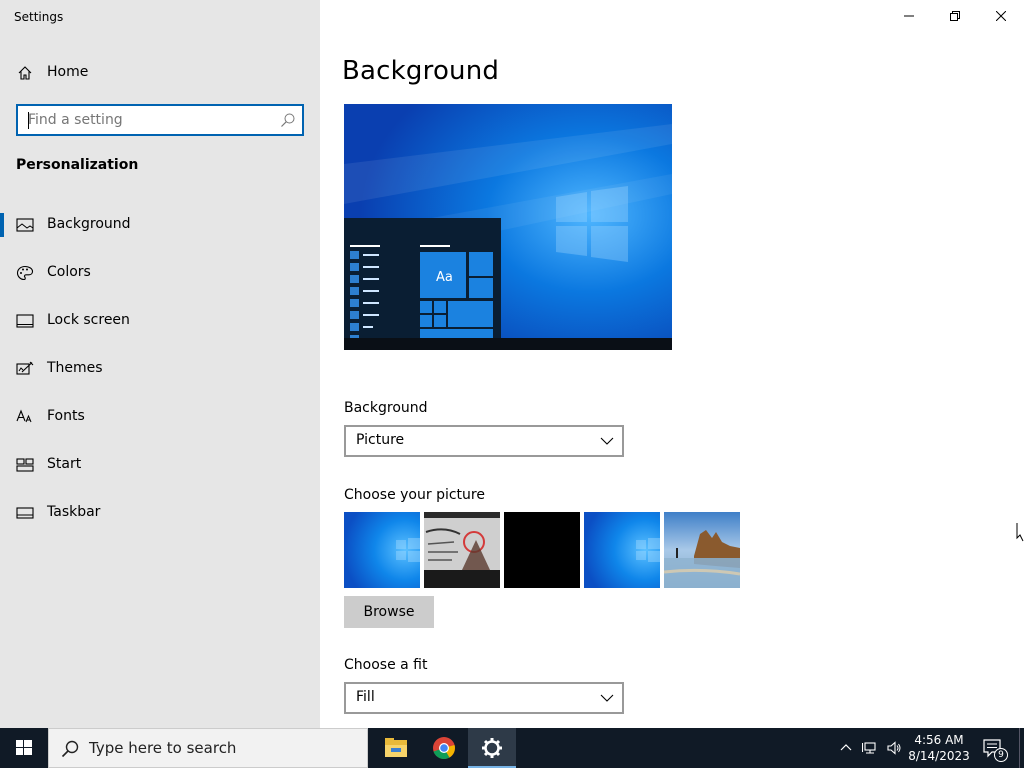 The height and width of the screenshot is (768, 1024). I want to click on windows-logo-icon, so click(24, 747).